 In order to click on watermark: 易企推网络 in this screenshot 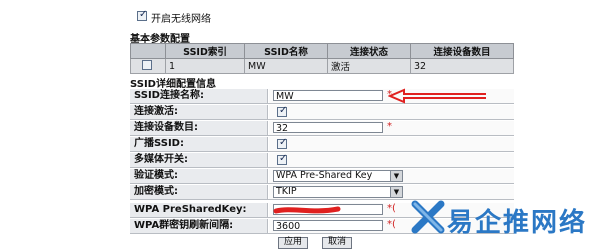, I will do `click(500, 217)`.